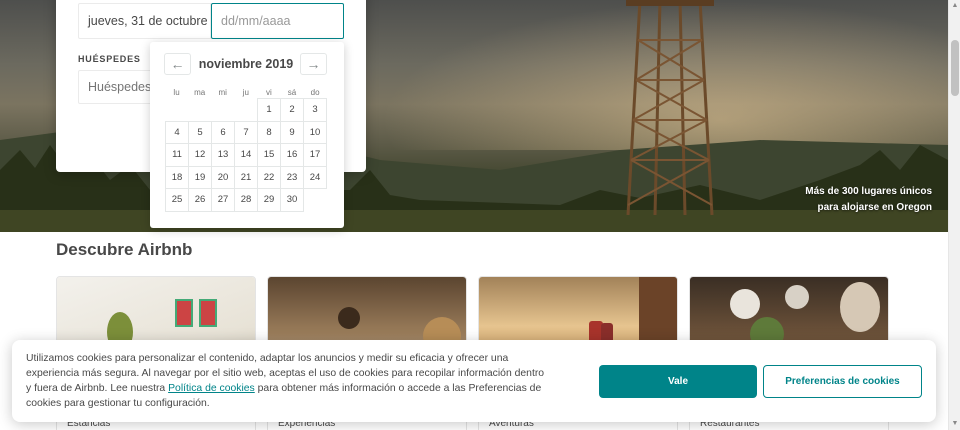  What do you see at coordinates (955, 68) in the screenshot?
I see `scrollbar-thumb` at bounding box center [955, 68].